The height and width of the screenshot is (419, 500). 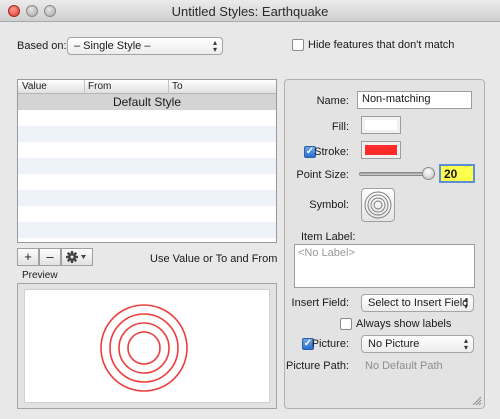 I want to click on add-style-button: +, so click(x=28, y=257).